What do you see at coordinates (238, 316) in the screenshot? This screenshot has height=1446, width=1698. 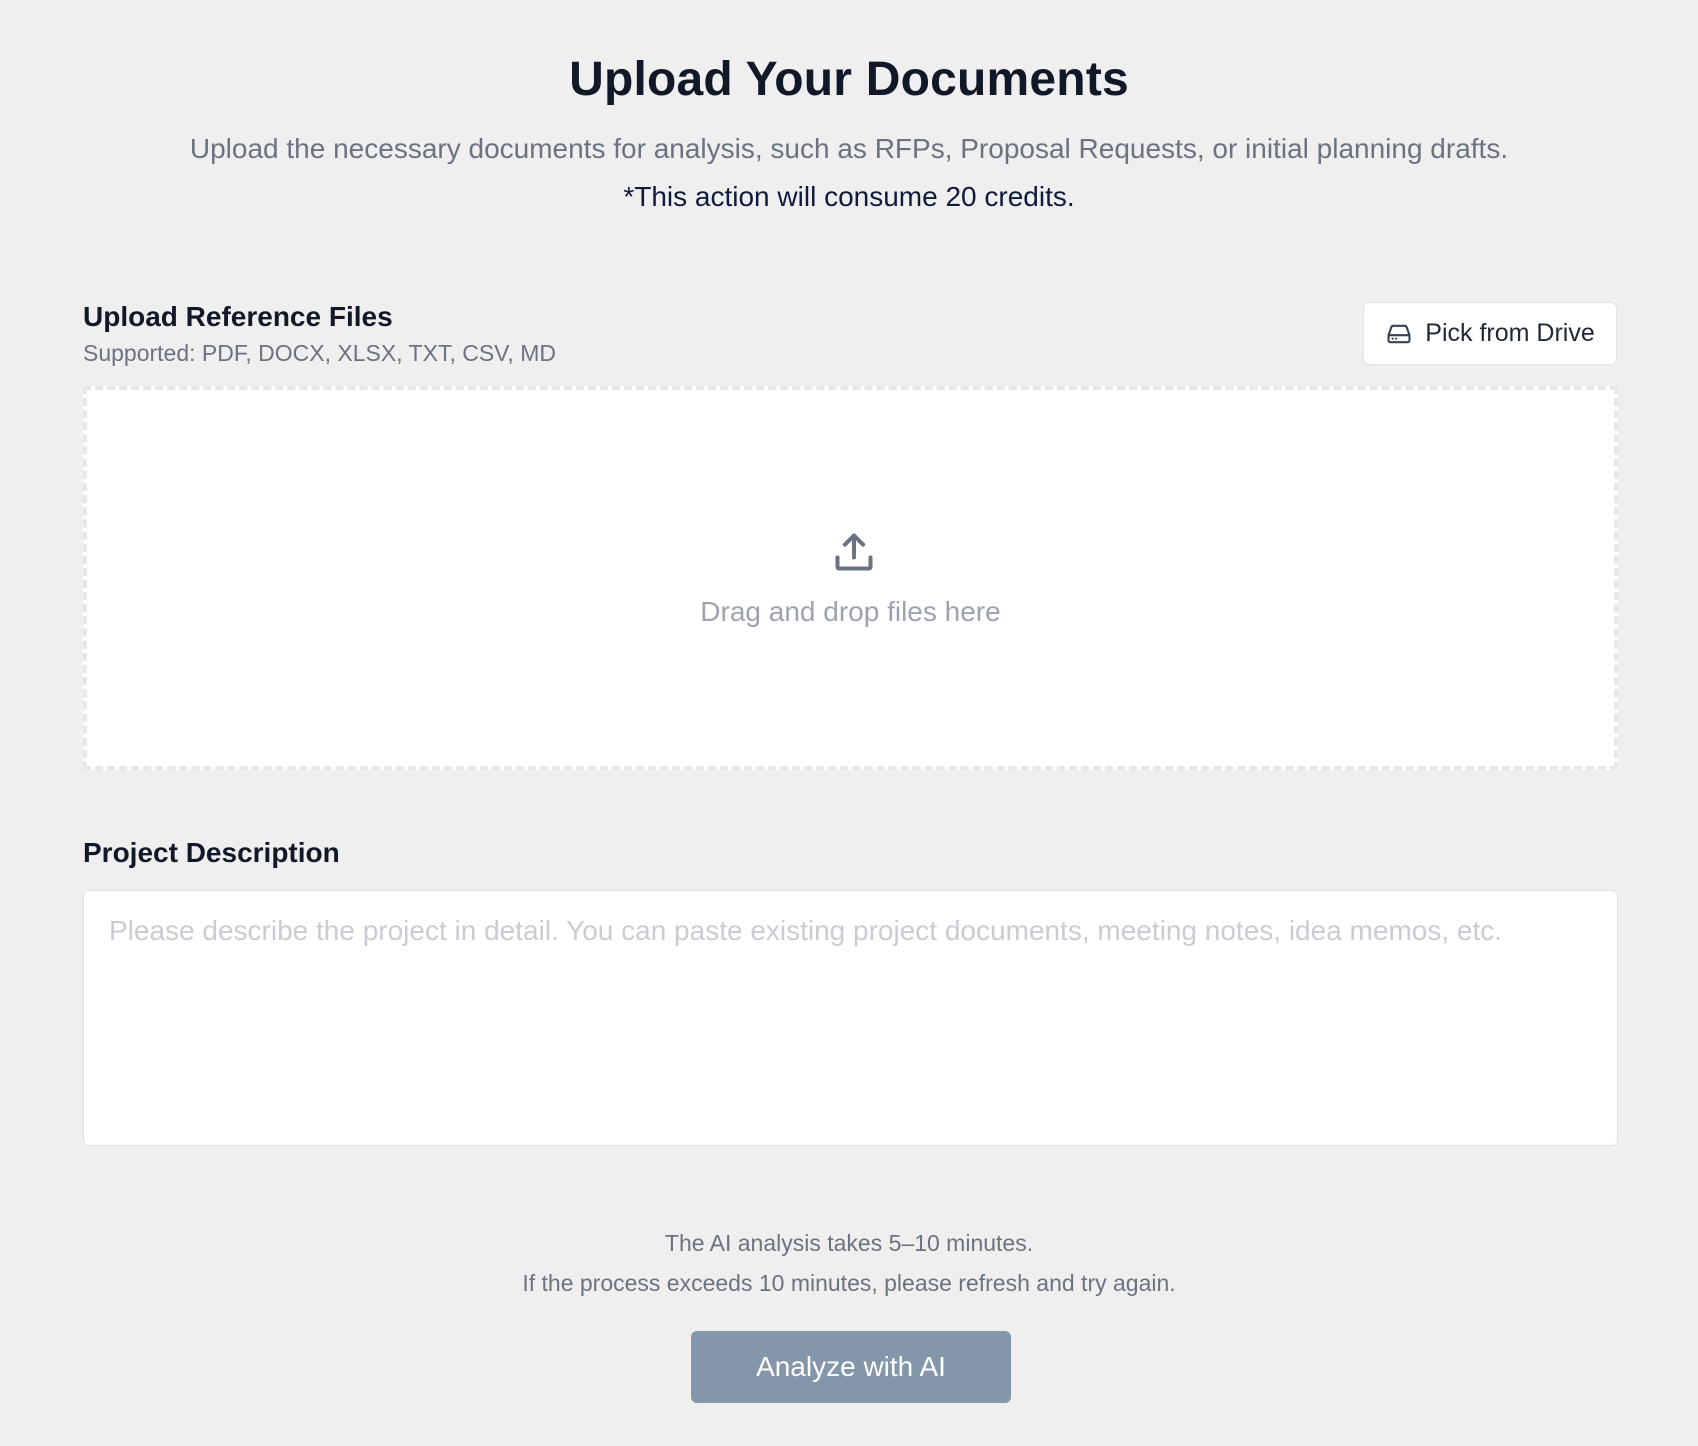 I see `upload-section-label: Upload Reference Files` at bounding box center [238, 316].